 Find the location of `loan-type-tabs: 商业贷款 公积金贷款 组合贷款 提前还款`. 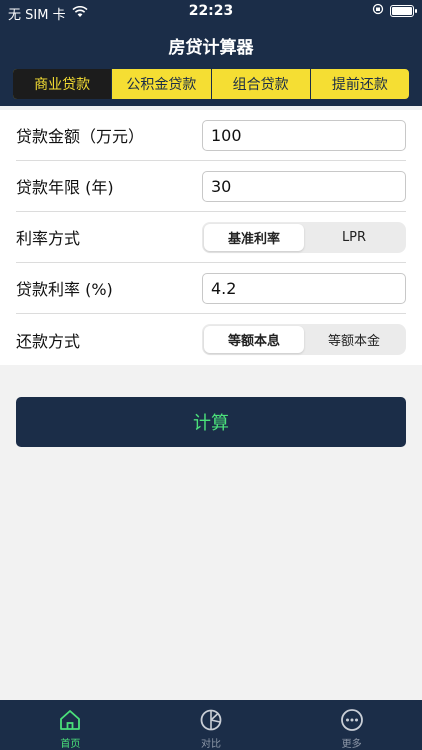

loan-type-tabs: 商业贷款 公积金贷款 组合贷款 提前还款 is located at coordinates (211, 84).